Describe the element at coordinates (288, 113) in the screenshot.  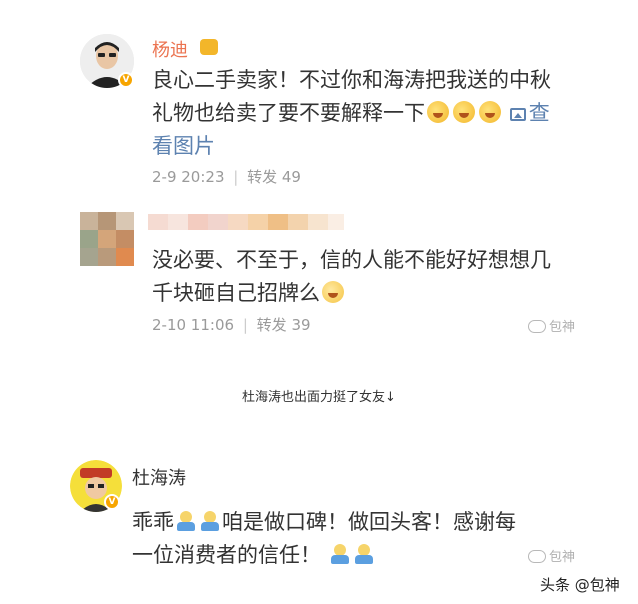
I see `post1-line2-text: 礼物也给卖了要不要解释一下` at that location.